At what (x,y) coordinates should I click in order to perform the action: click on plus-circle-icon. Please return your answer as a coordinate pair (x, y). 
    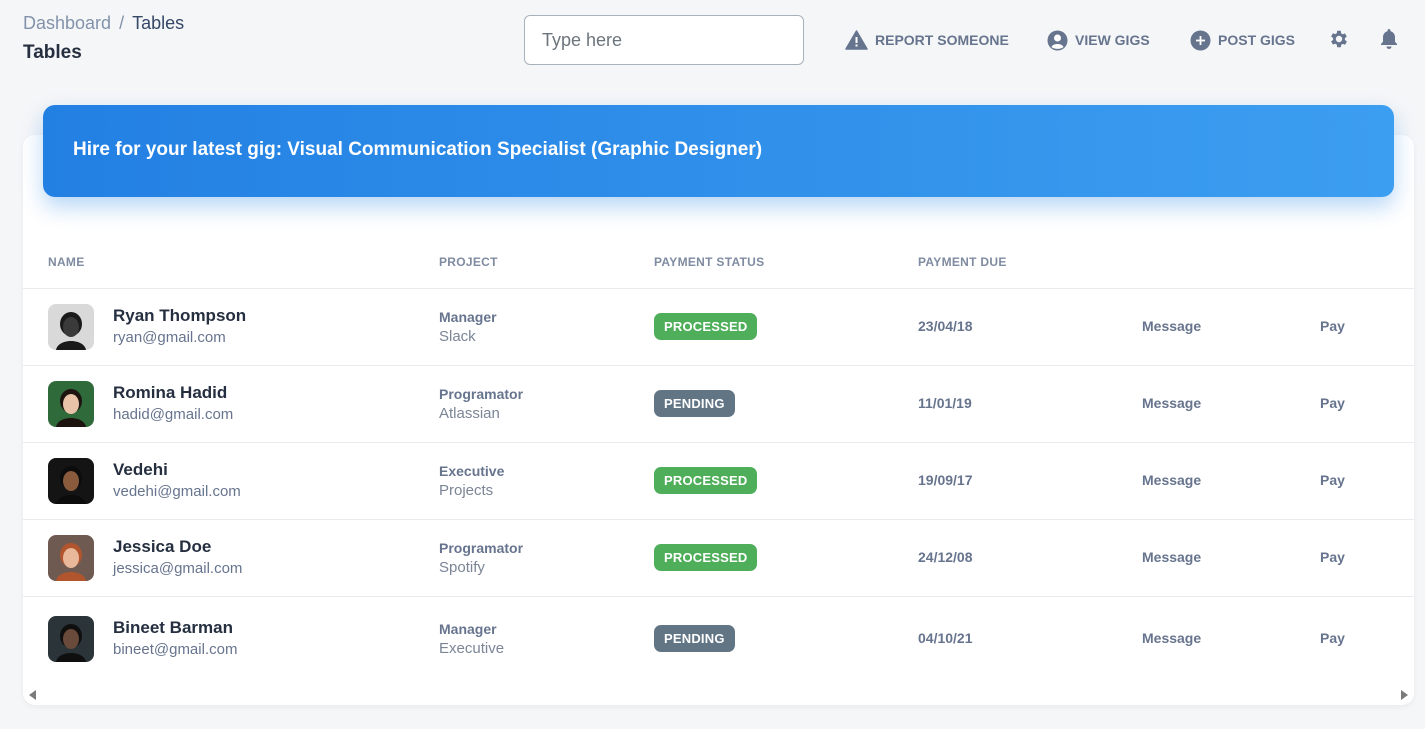
    Looking at the image, I should click on (1200, 40).